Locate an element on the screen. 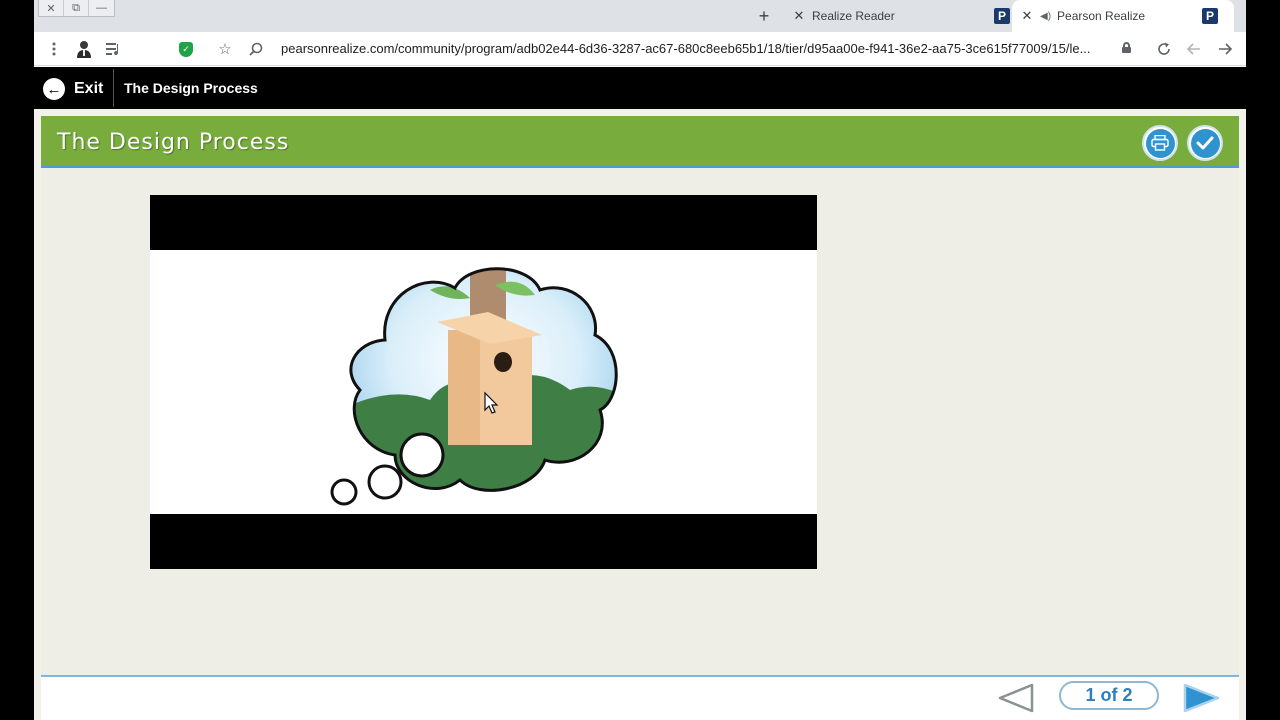 This screenshot has width=1280, height=720. triangle-left-icon is located at coordinates (1016, 698).